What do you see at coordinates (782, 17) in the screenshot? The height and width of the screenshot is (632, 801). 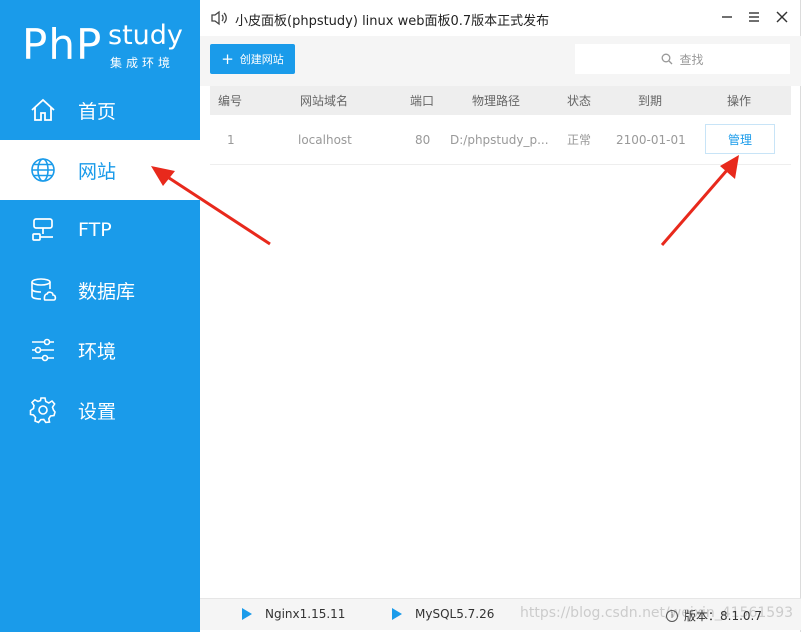 I see `close-button` at bounding box center [782, 17].